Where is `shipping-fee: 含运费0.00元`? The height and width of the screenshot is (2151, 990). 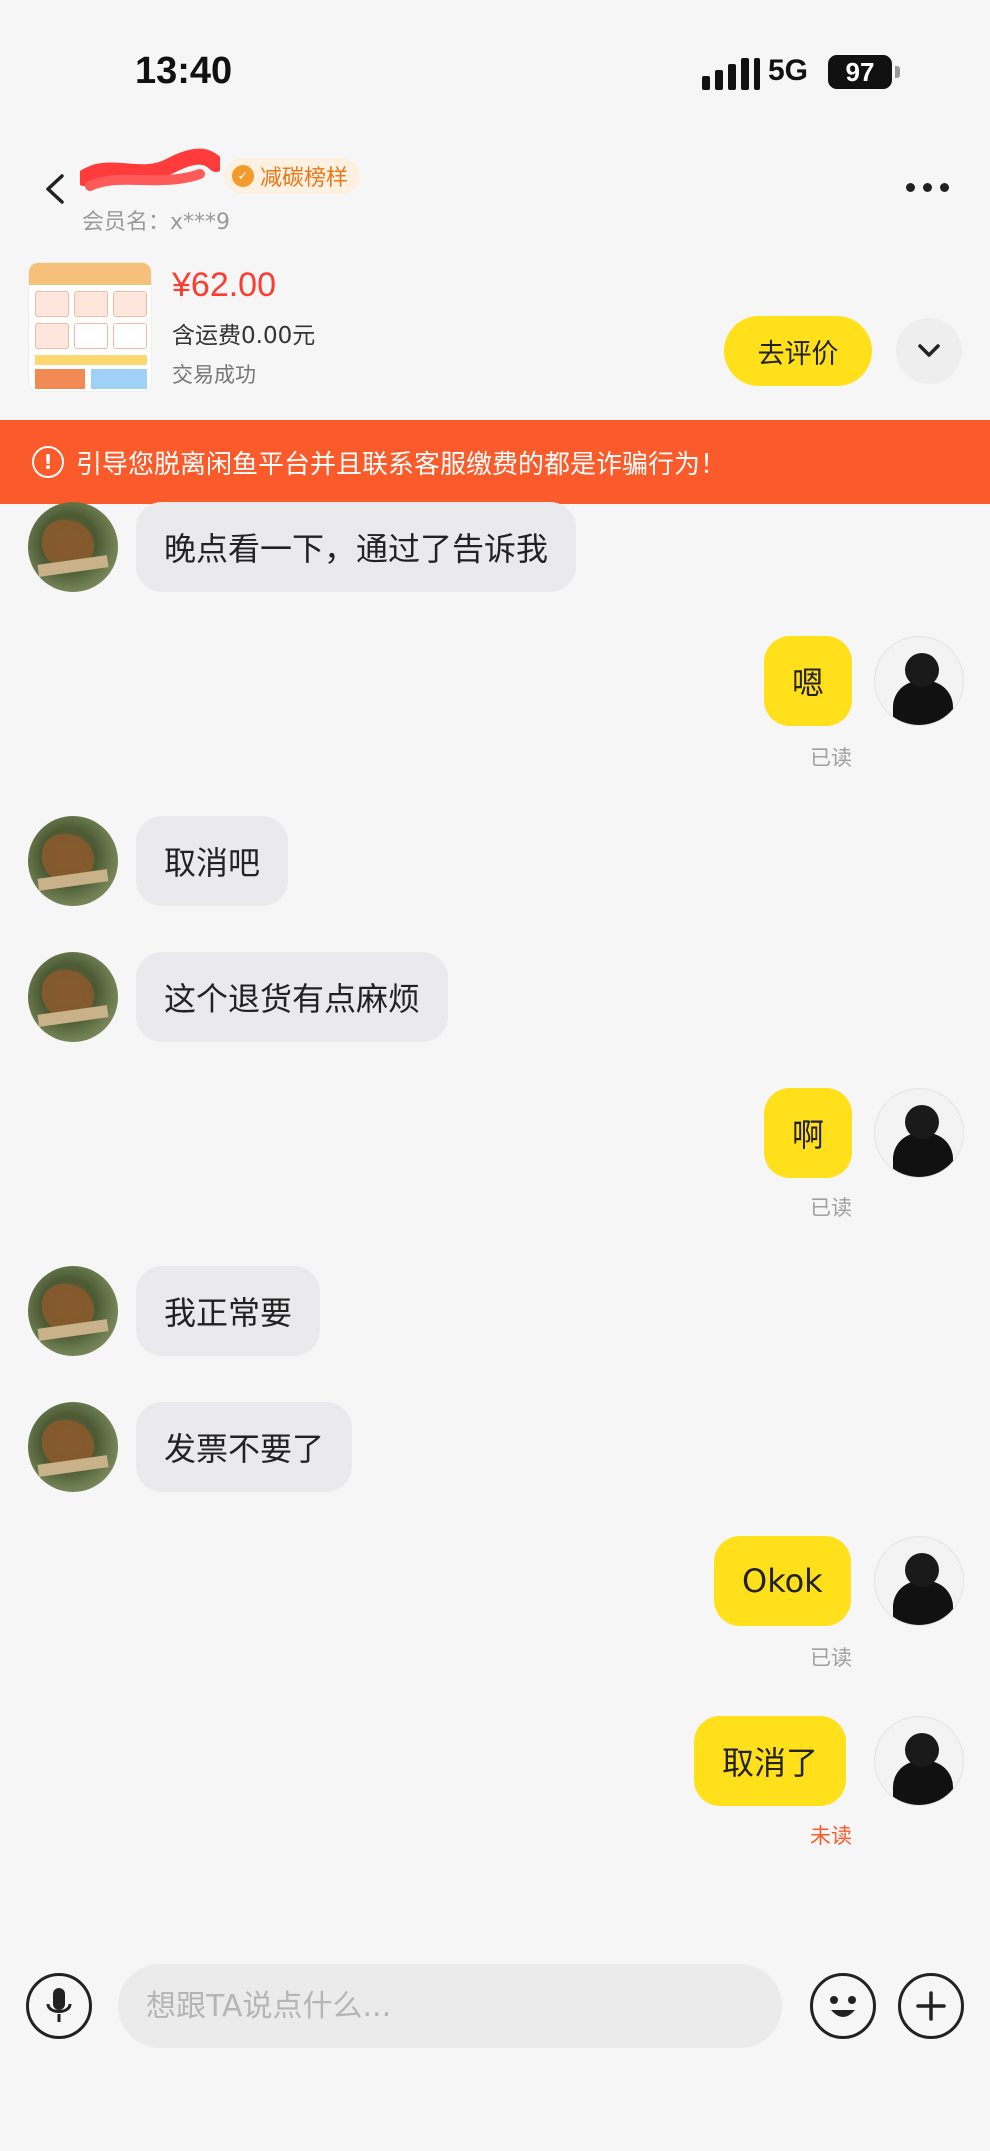 shipping-fee: 含运费0.00元 is located at coordinates (244, 336).